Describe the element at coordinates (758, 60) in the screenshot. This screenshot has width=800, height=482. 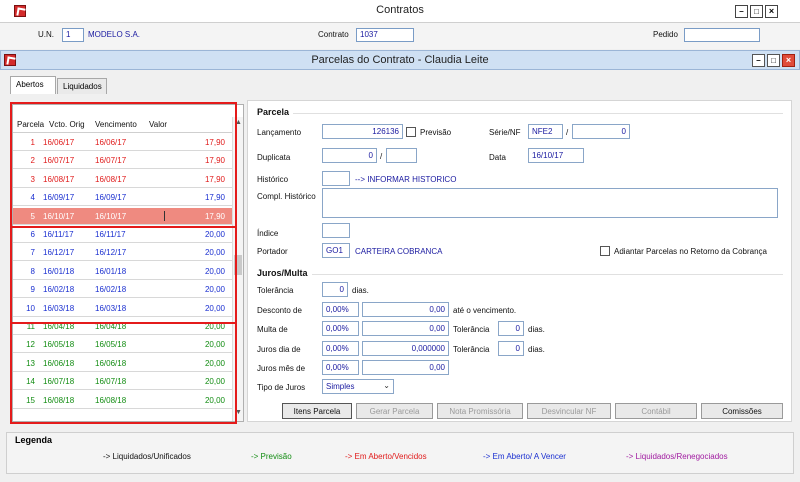
I see `inner-minimize-icon: –` at that location.